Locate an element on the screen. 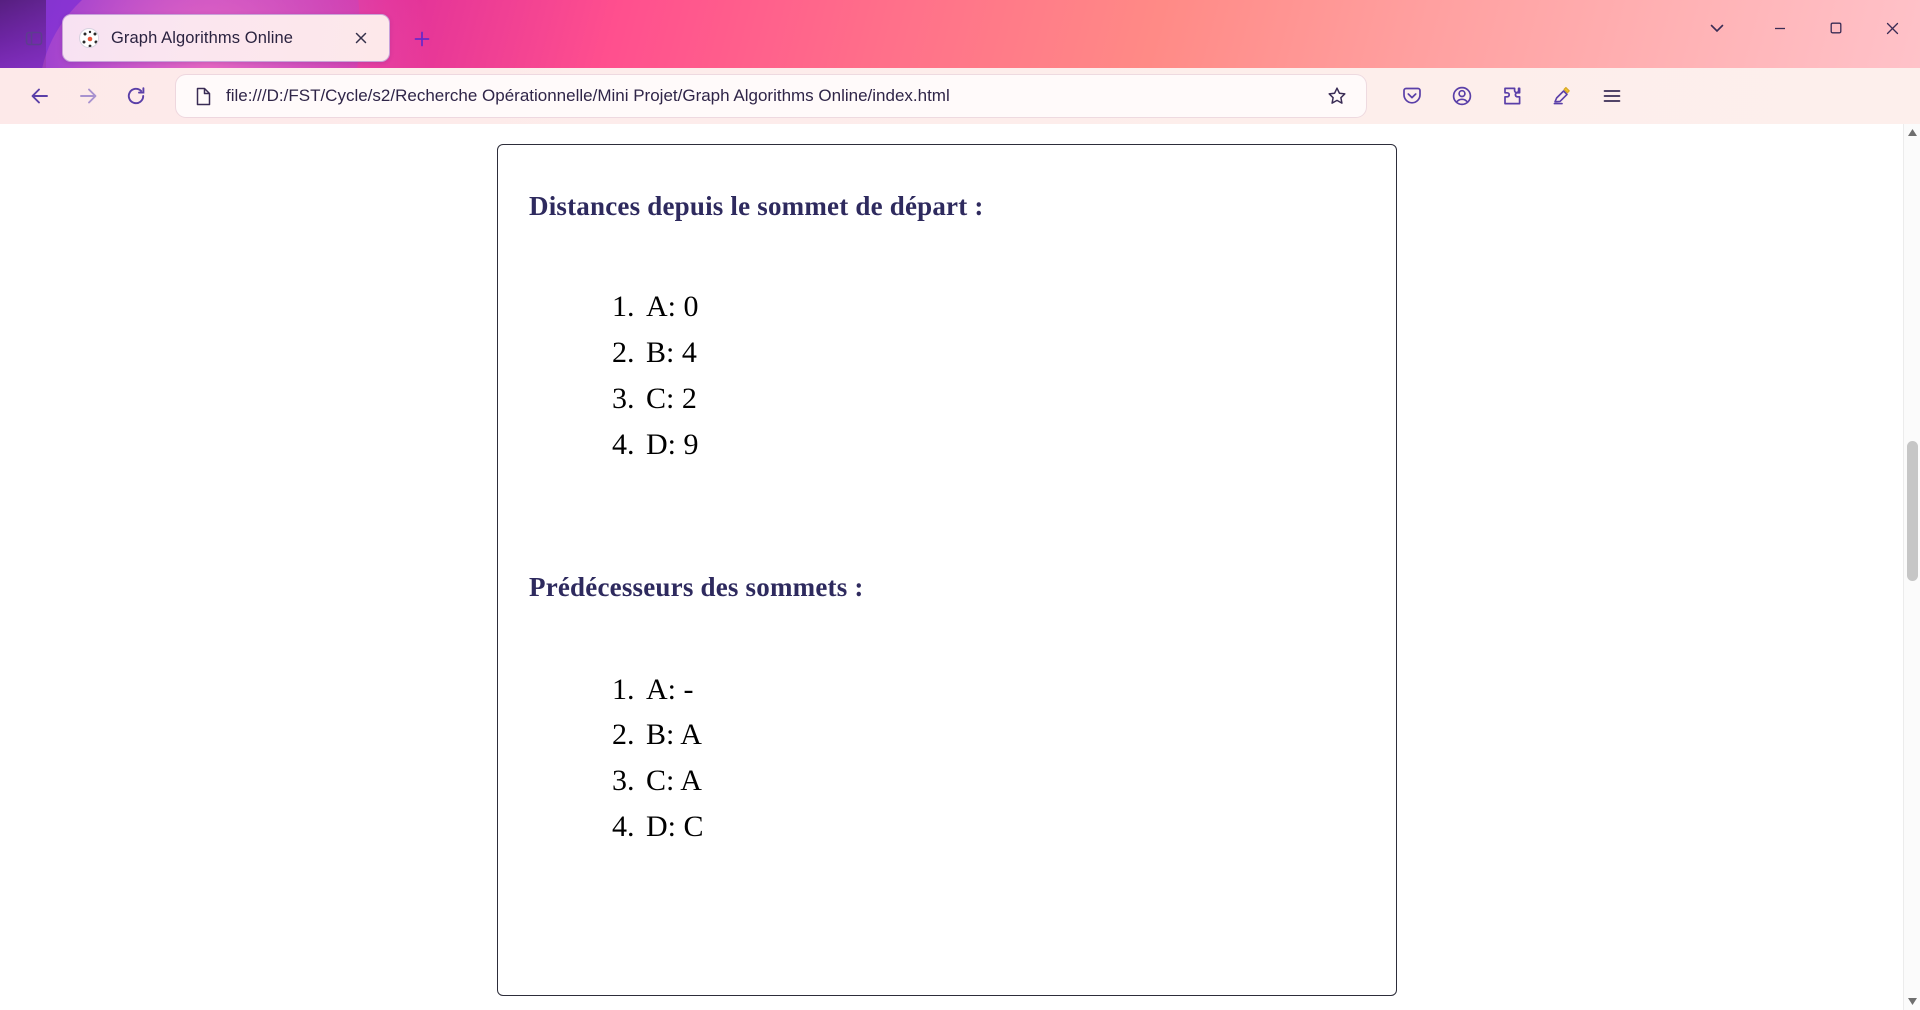  minimize-button is located at coordinates (1780, 28).